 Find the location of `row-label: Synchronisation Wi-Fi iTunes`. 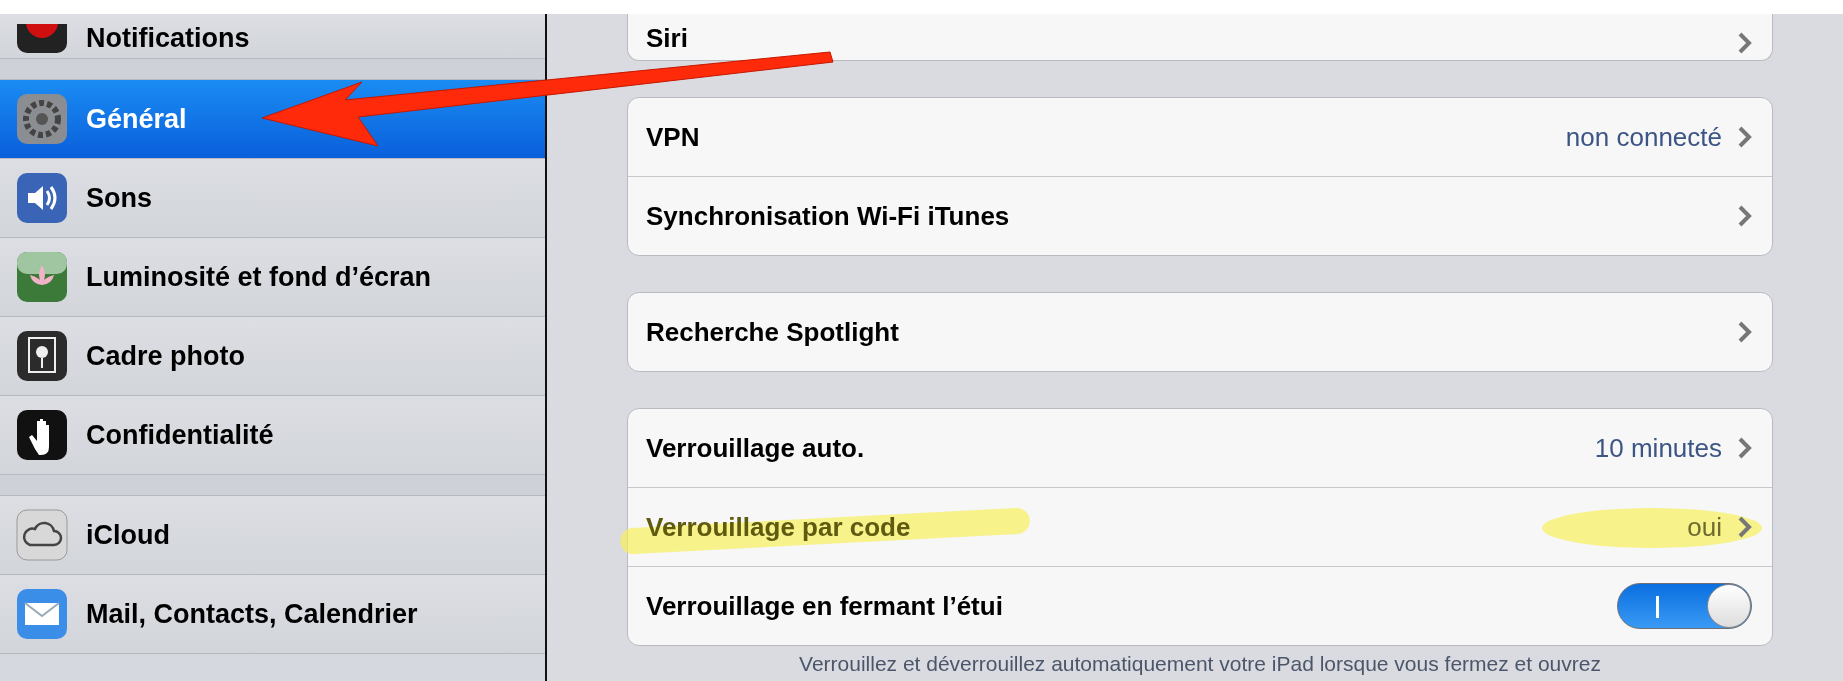

row-label: Synchronisation Wi-Fi iTunes is located at coordinates (828, 216).